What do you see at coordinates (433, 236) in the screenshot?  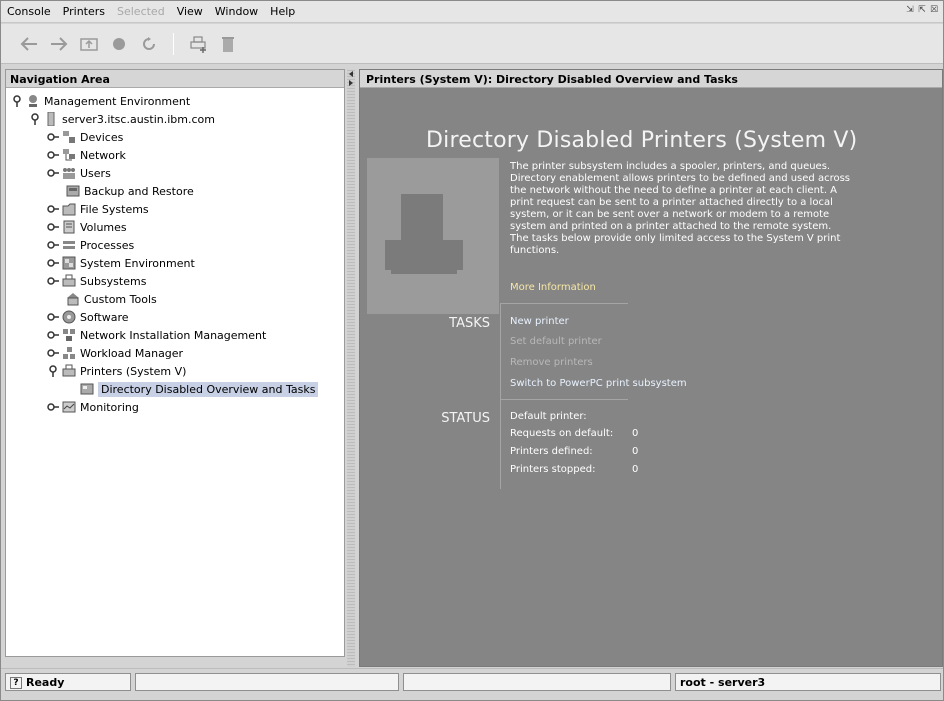 I see `printer-illustration` at bounding box center [433, 236].